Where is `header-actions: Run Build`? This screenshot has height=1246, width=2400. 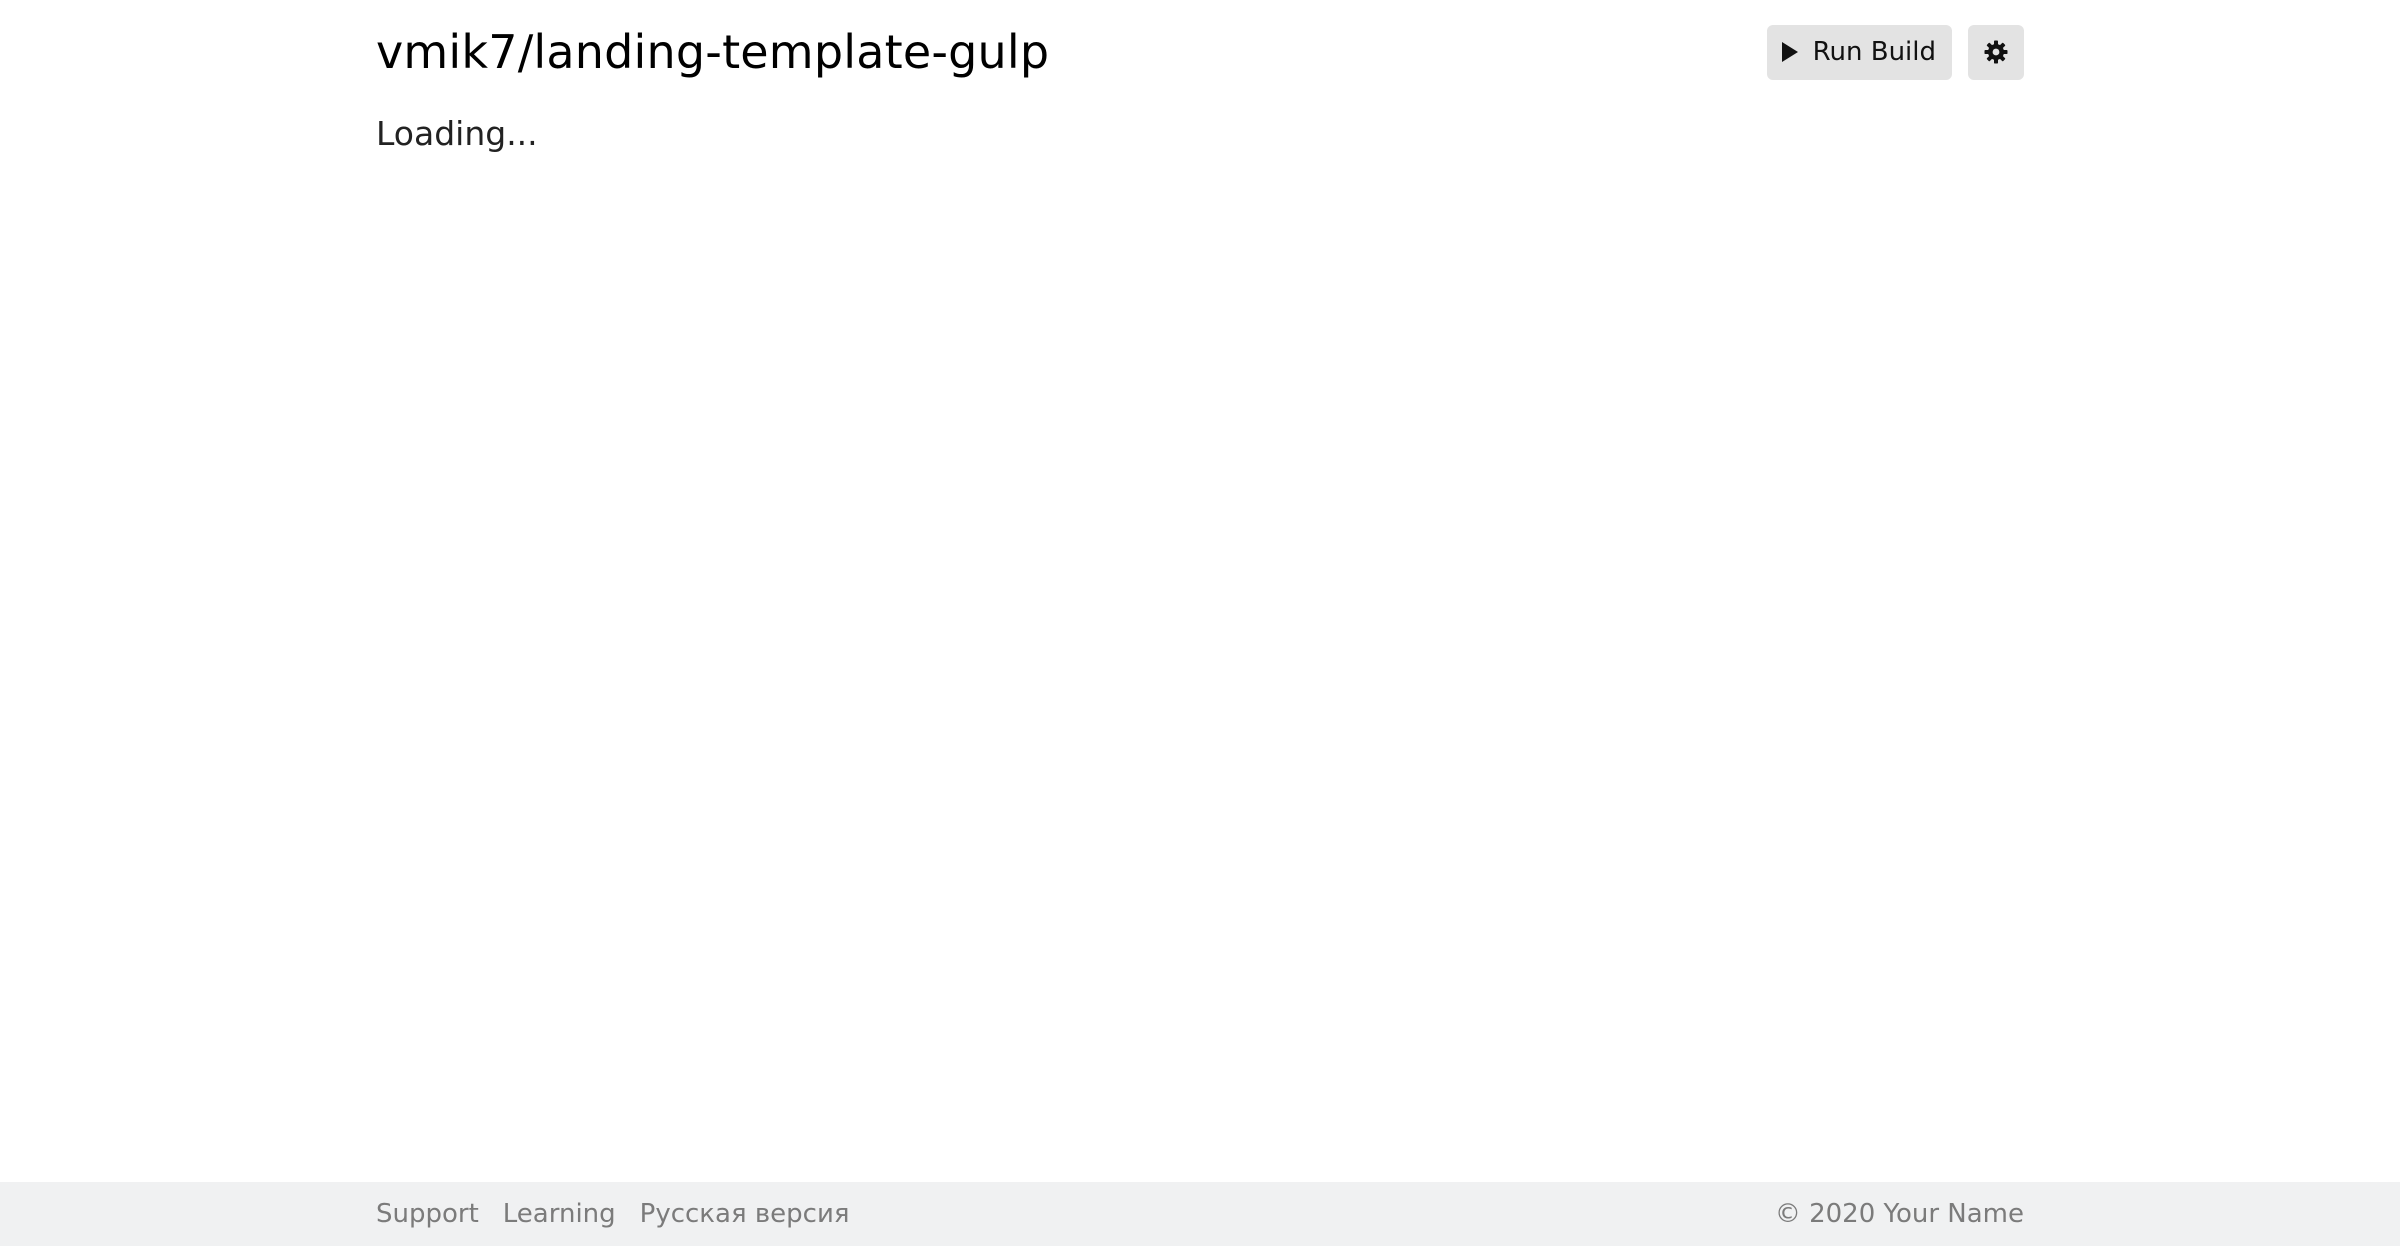 header-actions: Run Build is located at coordinates (1895, 52).